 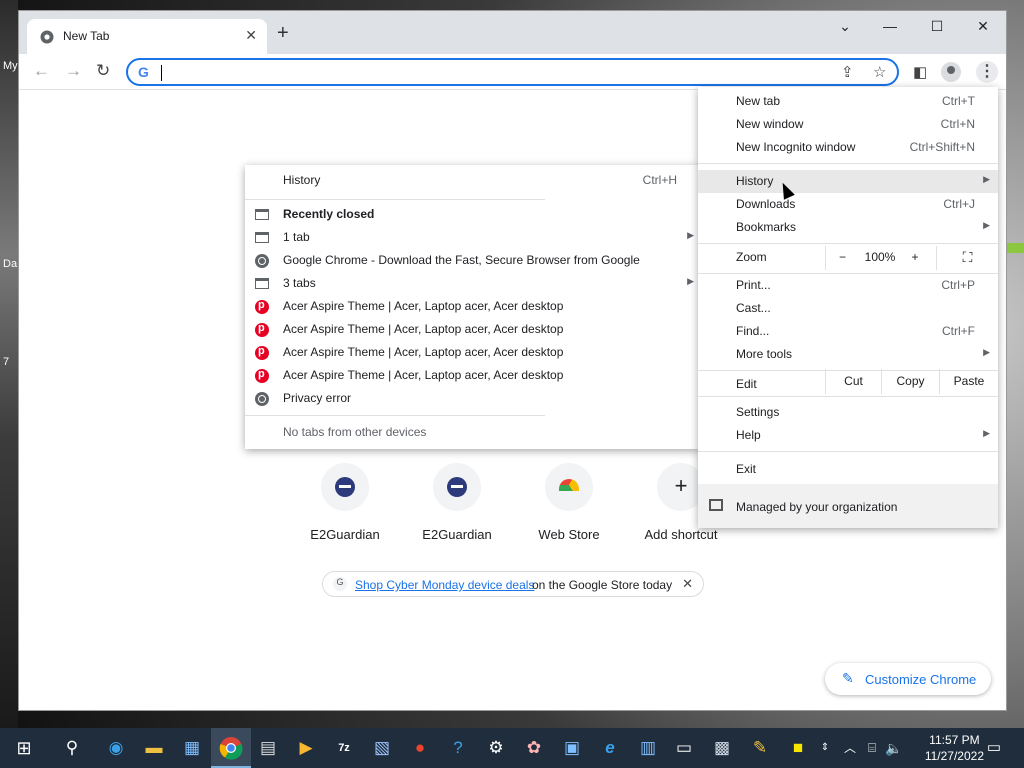 I want to click on menu-item-exit: Exit, so click(x=848, y=469).